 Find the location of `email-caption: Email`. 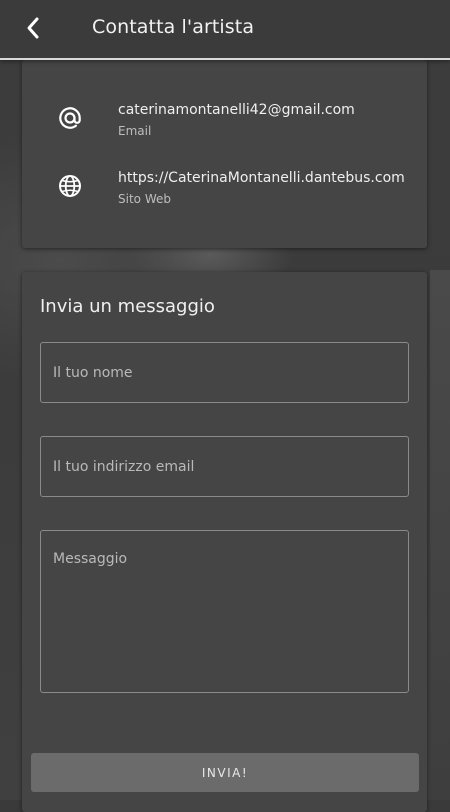

email-caption: Email is located at coordinates (135, 131).